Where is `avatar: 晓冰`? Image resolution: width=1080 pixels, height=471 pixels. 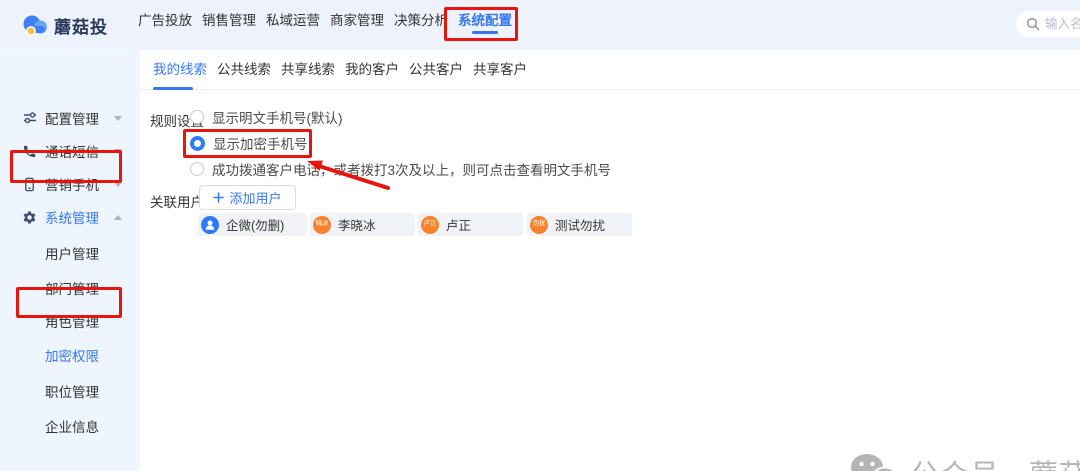 avatar: 晓冰 is located at coordinates (322, 224).